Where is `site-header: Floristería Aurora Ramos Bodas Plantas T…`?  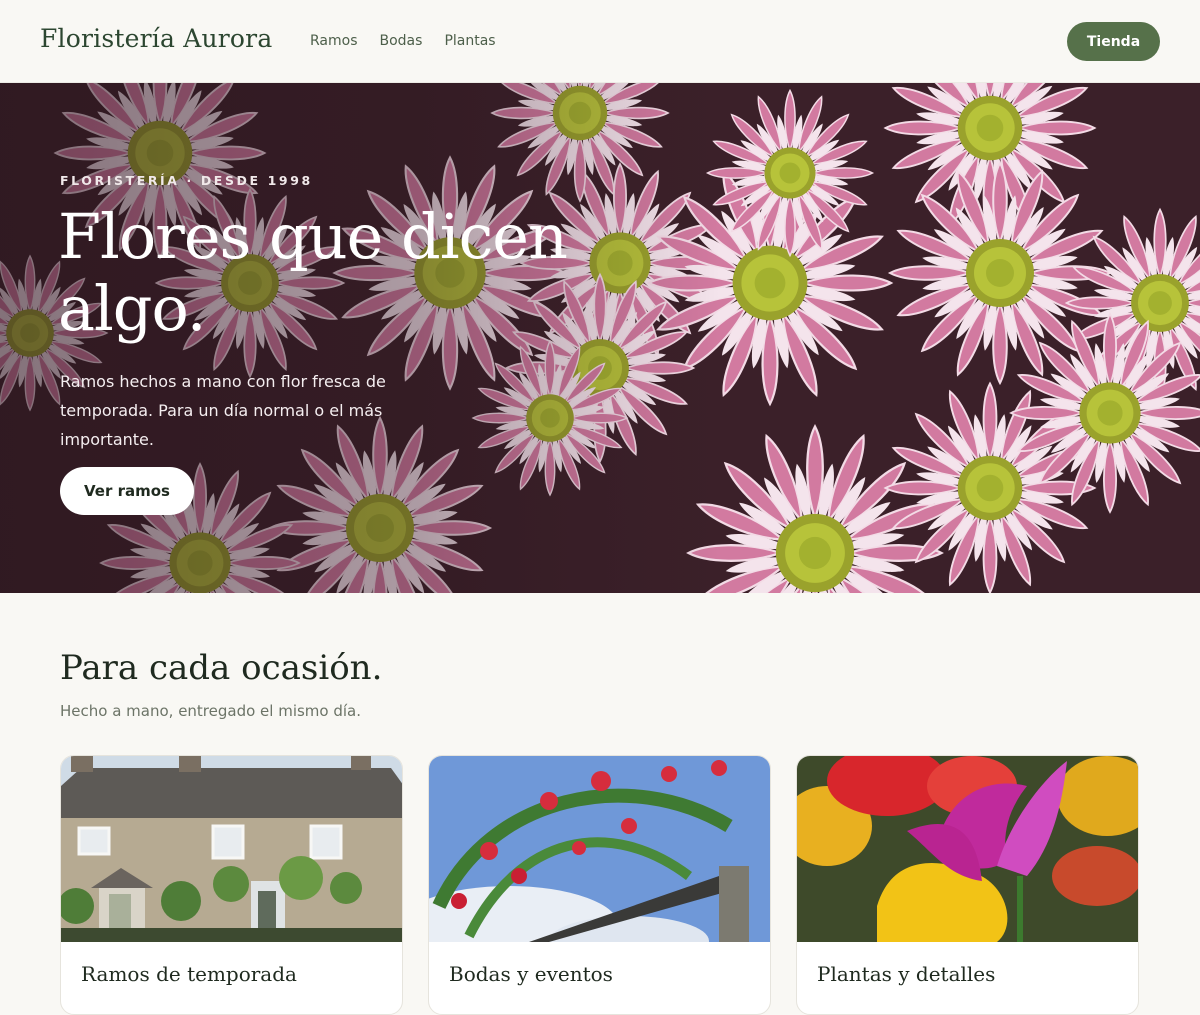 site-header: Floristería Aurora Ramos Bodas Plantas T… is located at coordinates (600, 41).